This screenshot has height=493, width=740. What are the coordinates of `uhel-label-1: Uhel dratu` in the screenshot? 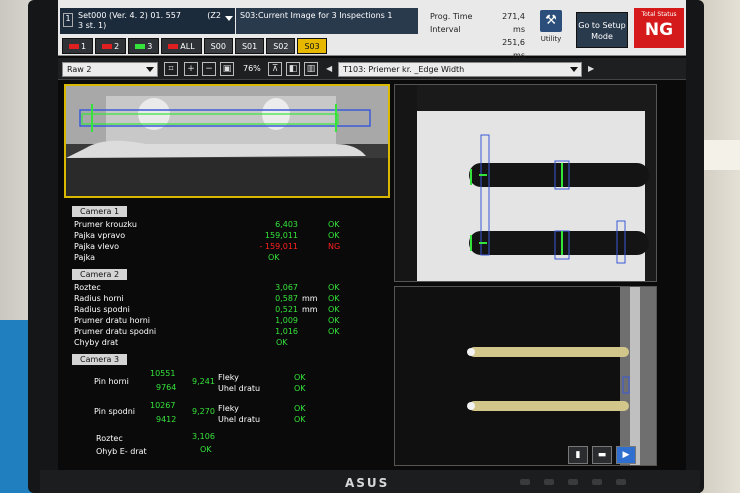 It's located at (239, 388).